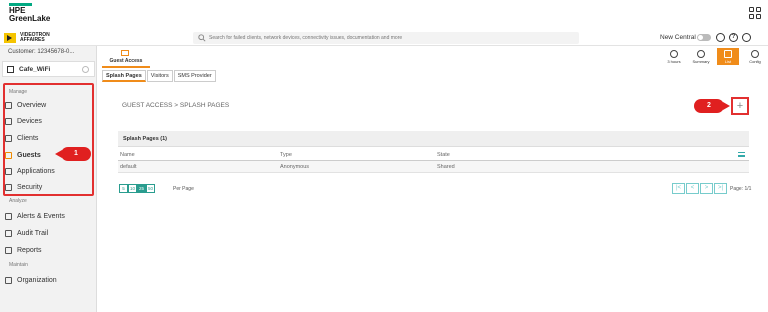  I want to click on sidebar-item-audit-trail: Audit Trail, so click(49, 233).